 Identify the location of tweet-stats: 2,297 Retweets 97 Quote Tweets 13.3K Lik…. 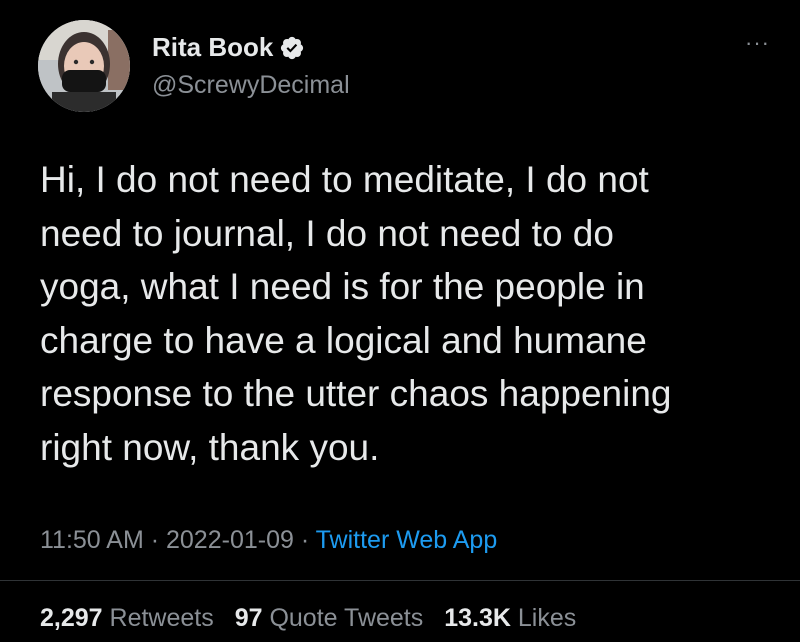
(315, 618).